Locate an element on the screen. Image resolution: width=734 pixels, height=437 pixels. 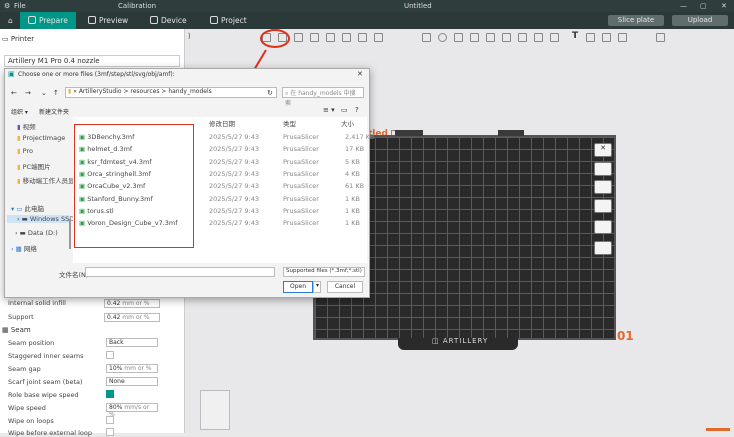
dropdown-history-icon: ⌄ is located at coordinates (44, 93).